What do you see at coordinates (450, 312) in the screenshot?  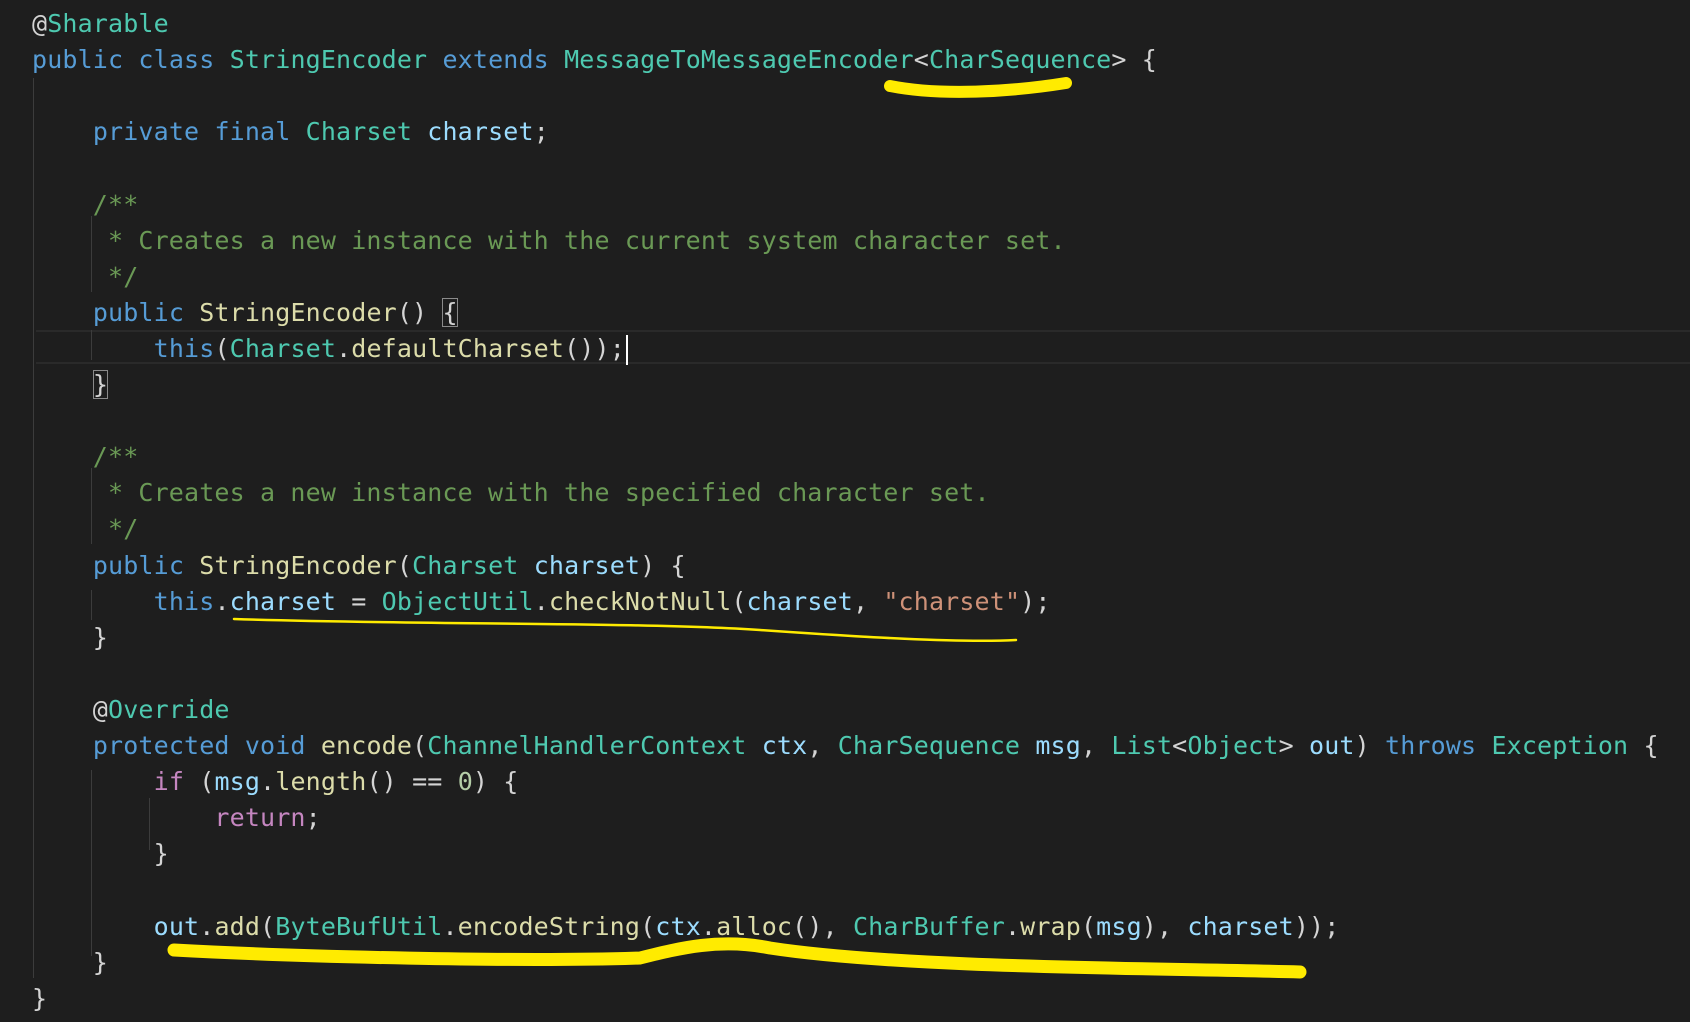 I see `matched-bracket: {` at bounding box center [450, 312].